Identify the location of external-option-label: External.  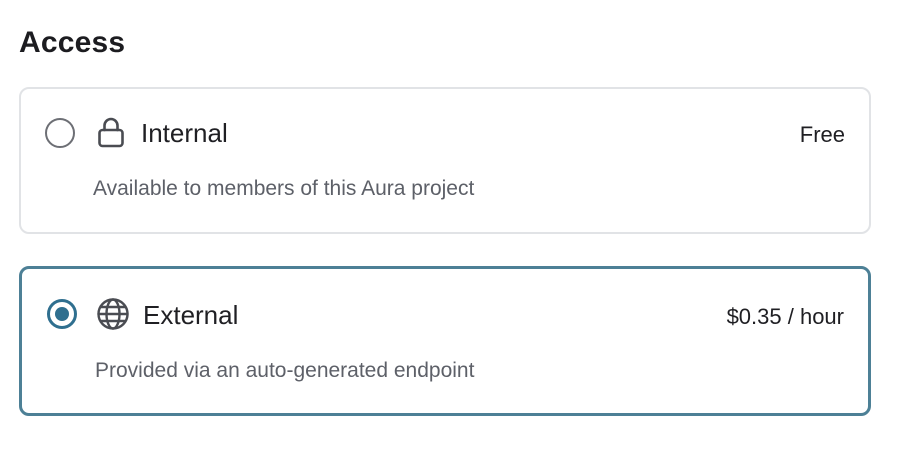
(191, 315).